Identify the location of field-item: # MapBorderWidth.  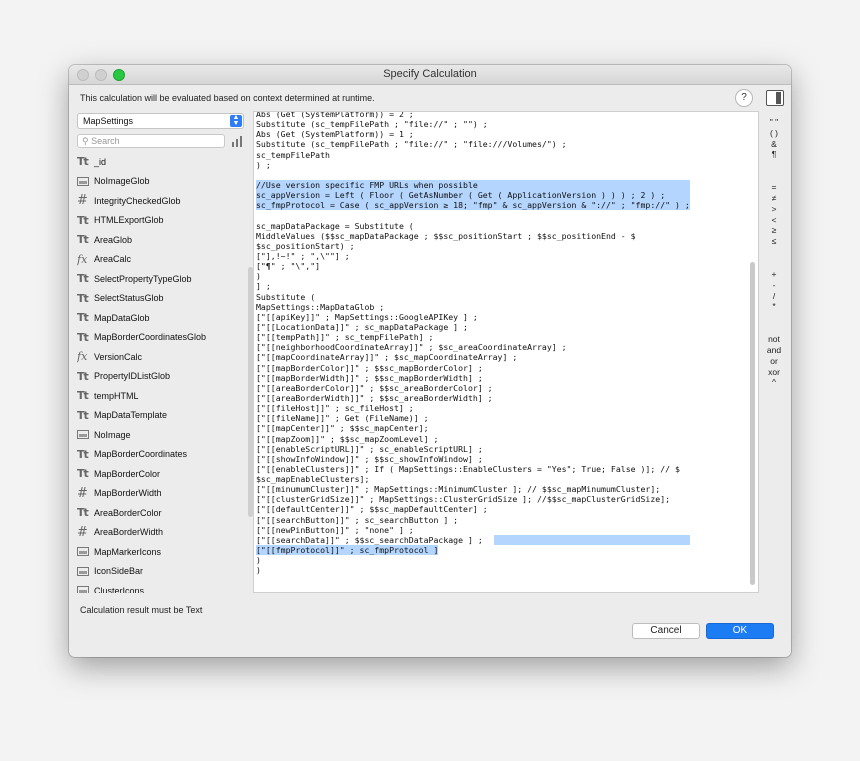
(161, 494).